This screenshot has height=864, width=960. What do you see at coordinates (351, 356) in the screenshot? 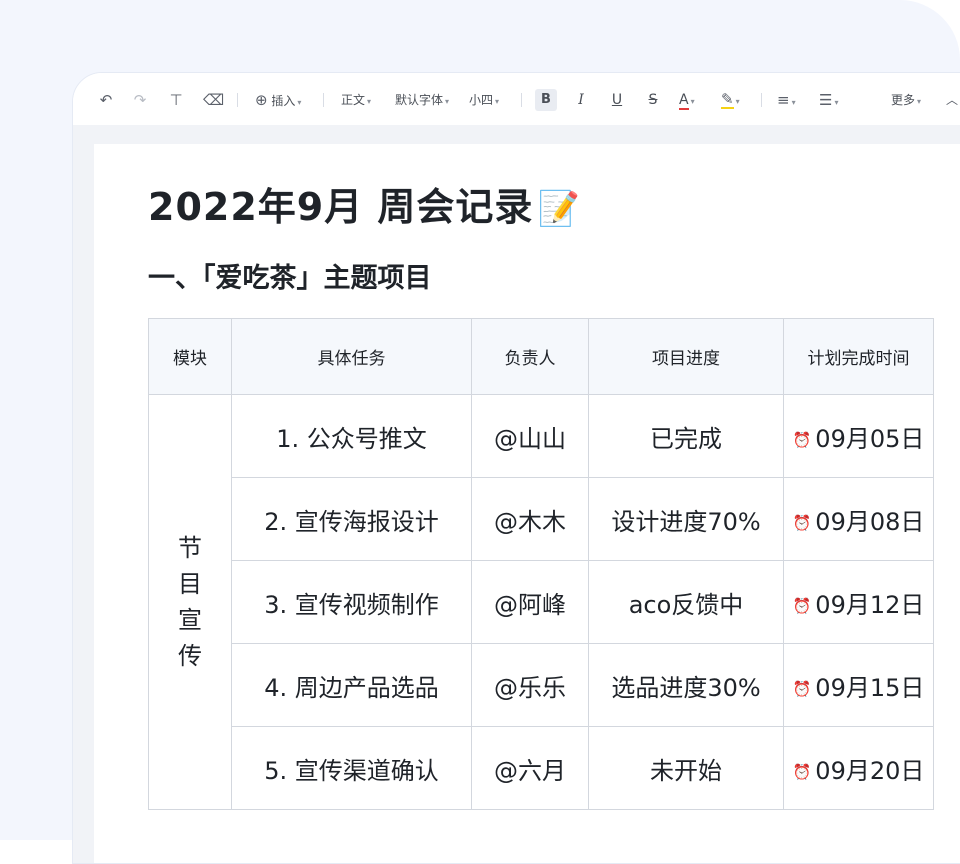
I see `header-task: 具体任务` at bounding box center [351, 356].